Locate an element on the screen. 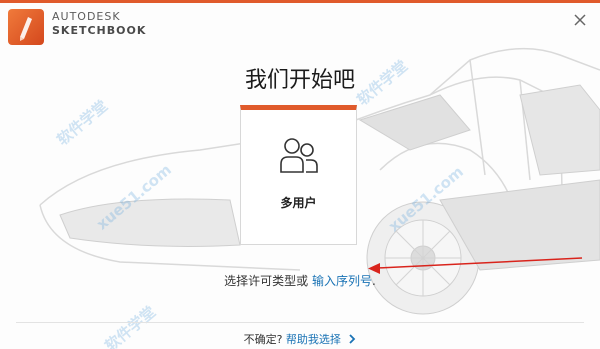 This screenshot has height=349, width=600. license-line: 选择许可类型或 输入序列号. is located at coordinates (300, 280).